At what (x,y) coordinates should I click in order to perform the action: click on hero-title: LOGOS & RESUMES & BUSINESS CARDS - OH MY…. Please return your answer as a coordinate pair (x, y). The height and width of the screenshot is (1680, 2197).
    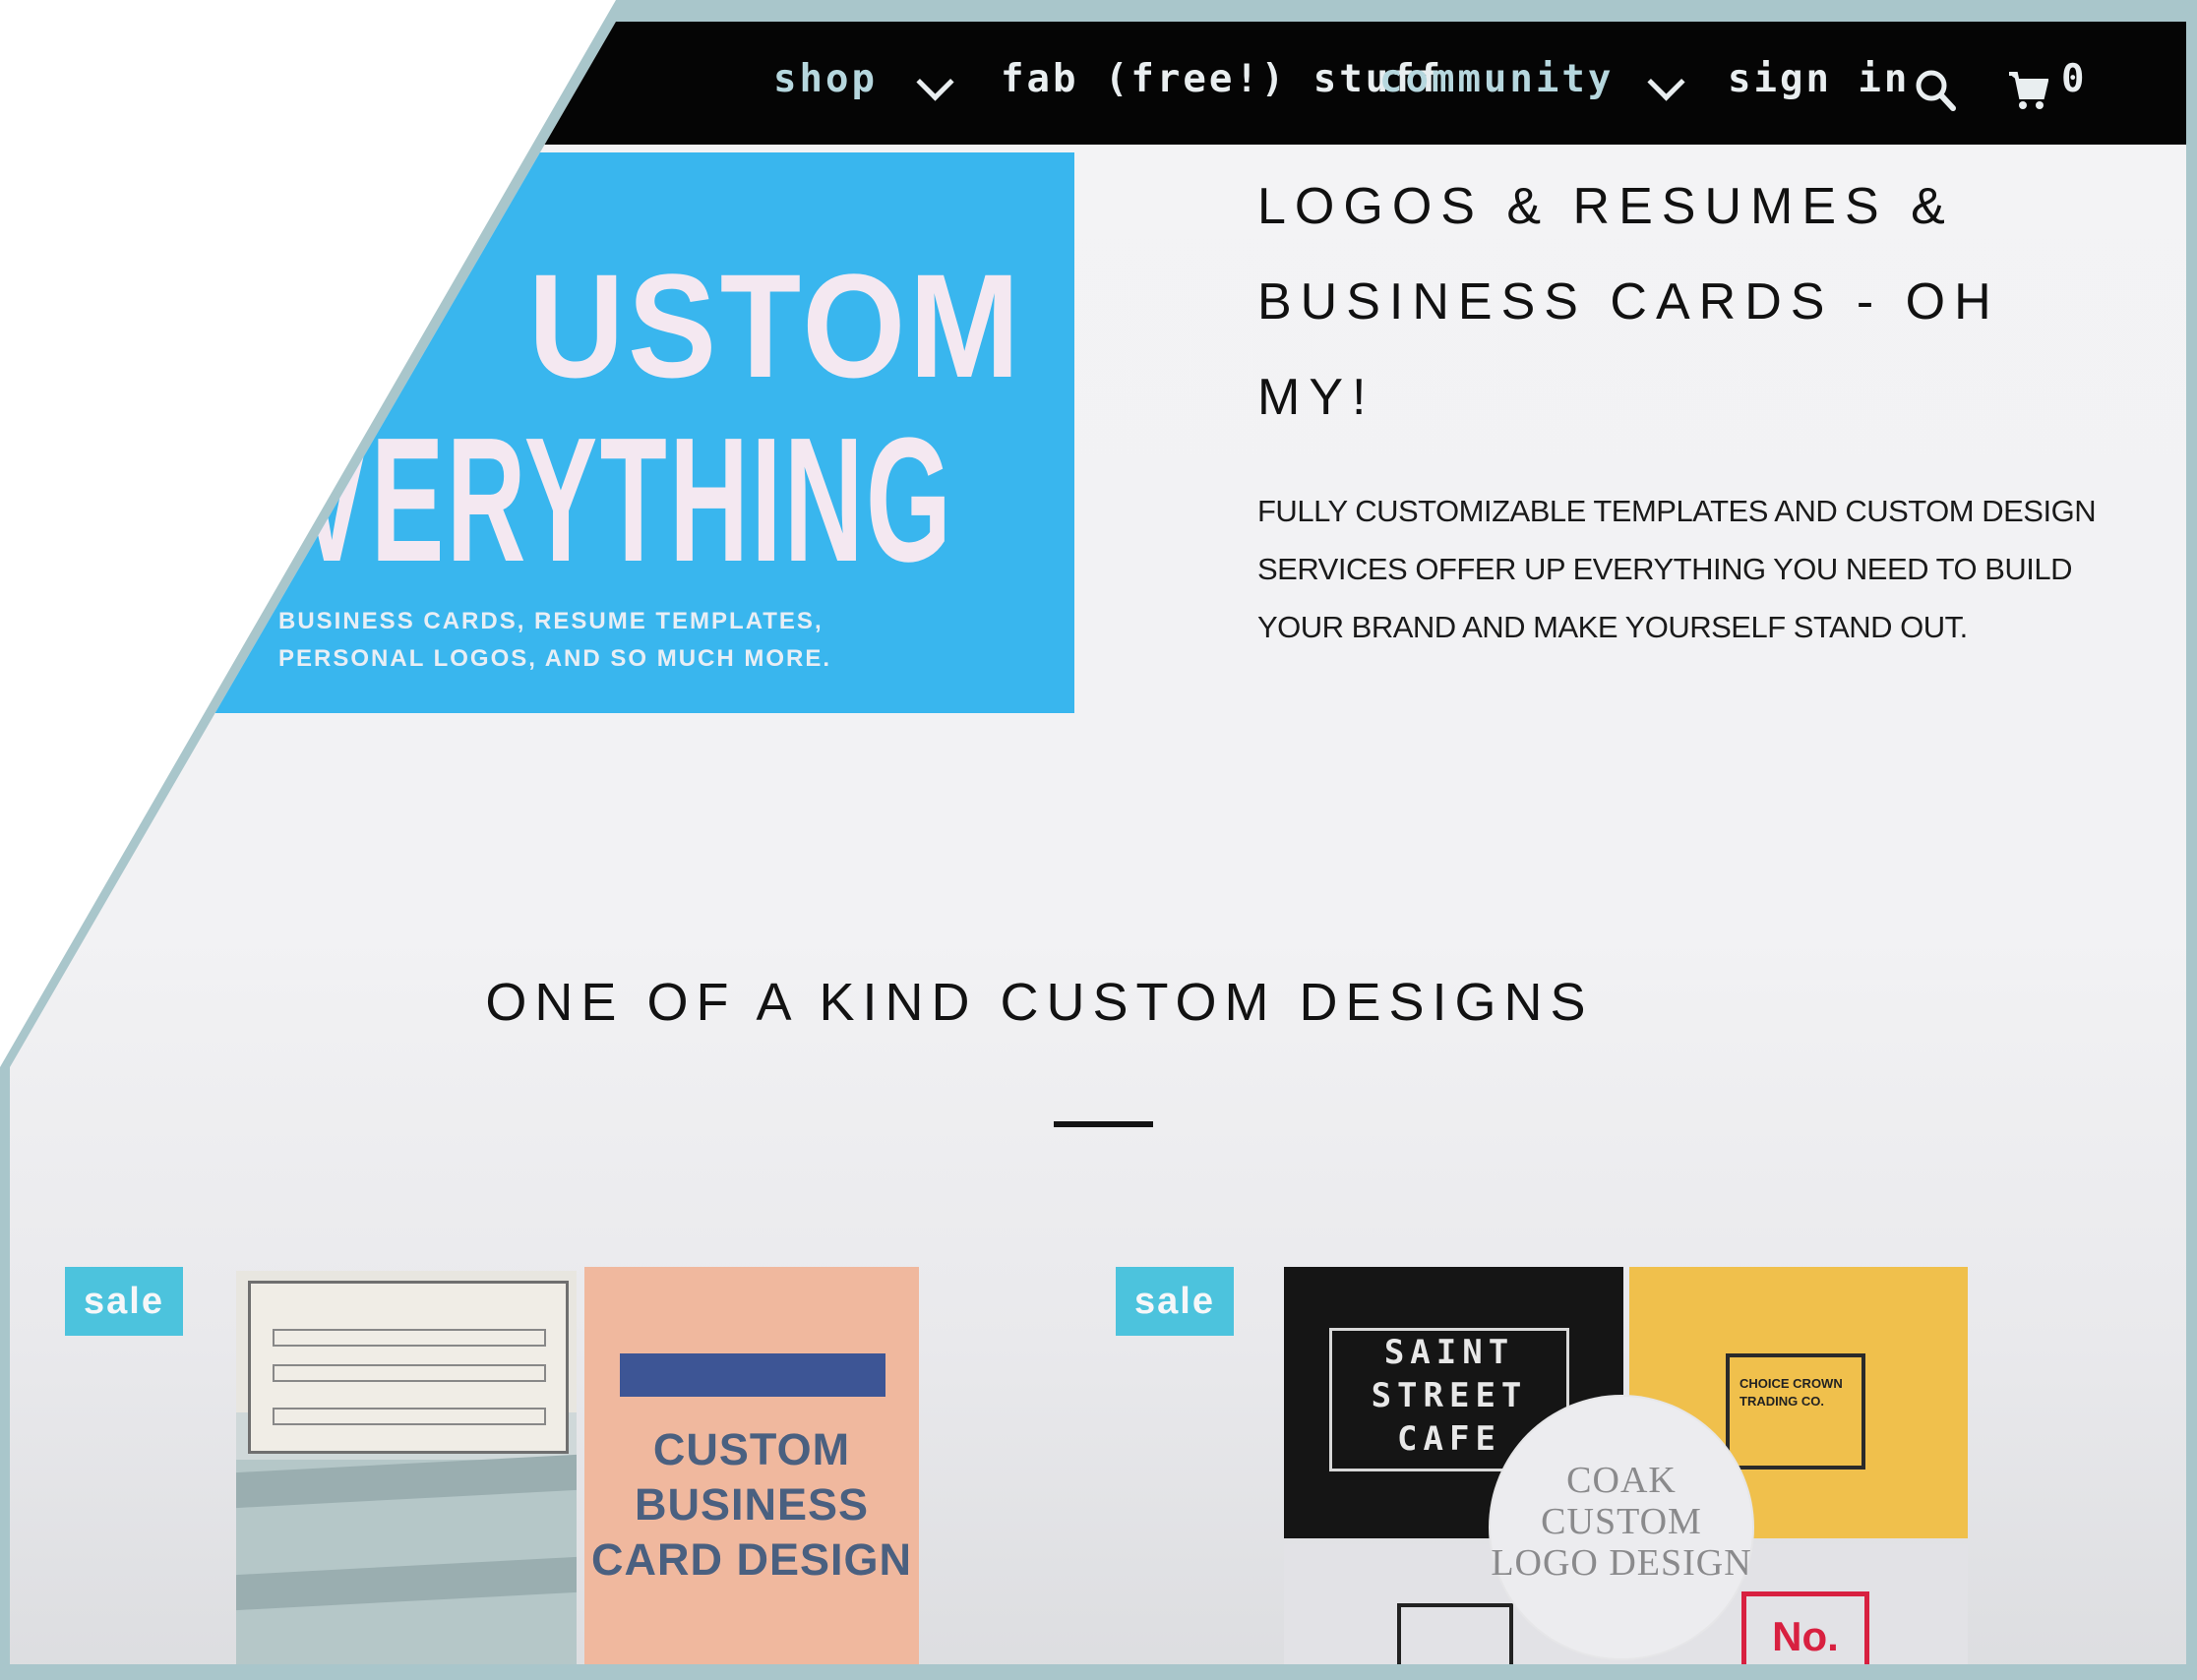
    Looking at the image, I should click on (1628, 302).